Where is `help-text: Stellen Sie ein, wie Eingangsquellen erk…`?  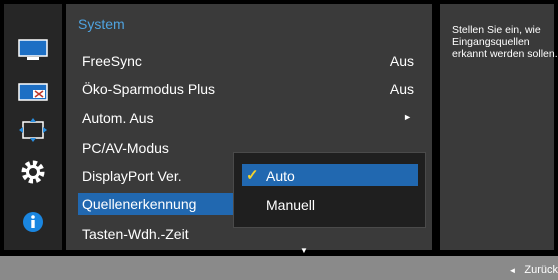
help-text: Stellen Sie ein, wie Eingangsquellen erk… is located at coordinates (505, 42).